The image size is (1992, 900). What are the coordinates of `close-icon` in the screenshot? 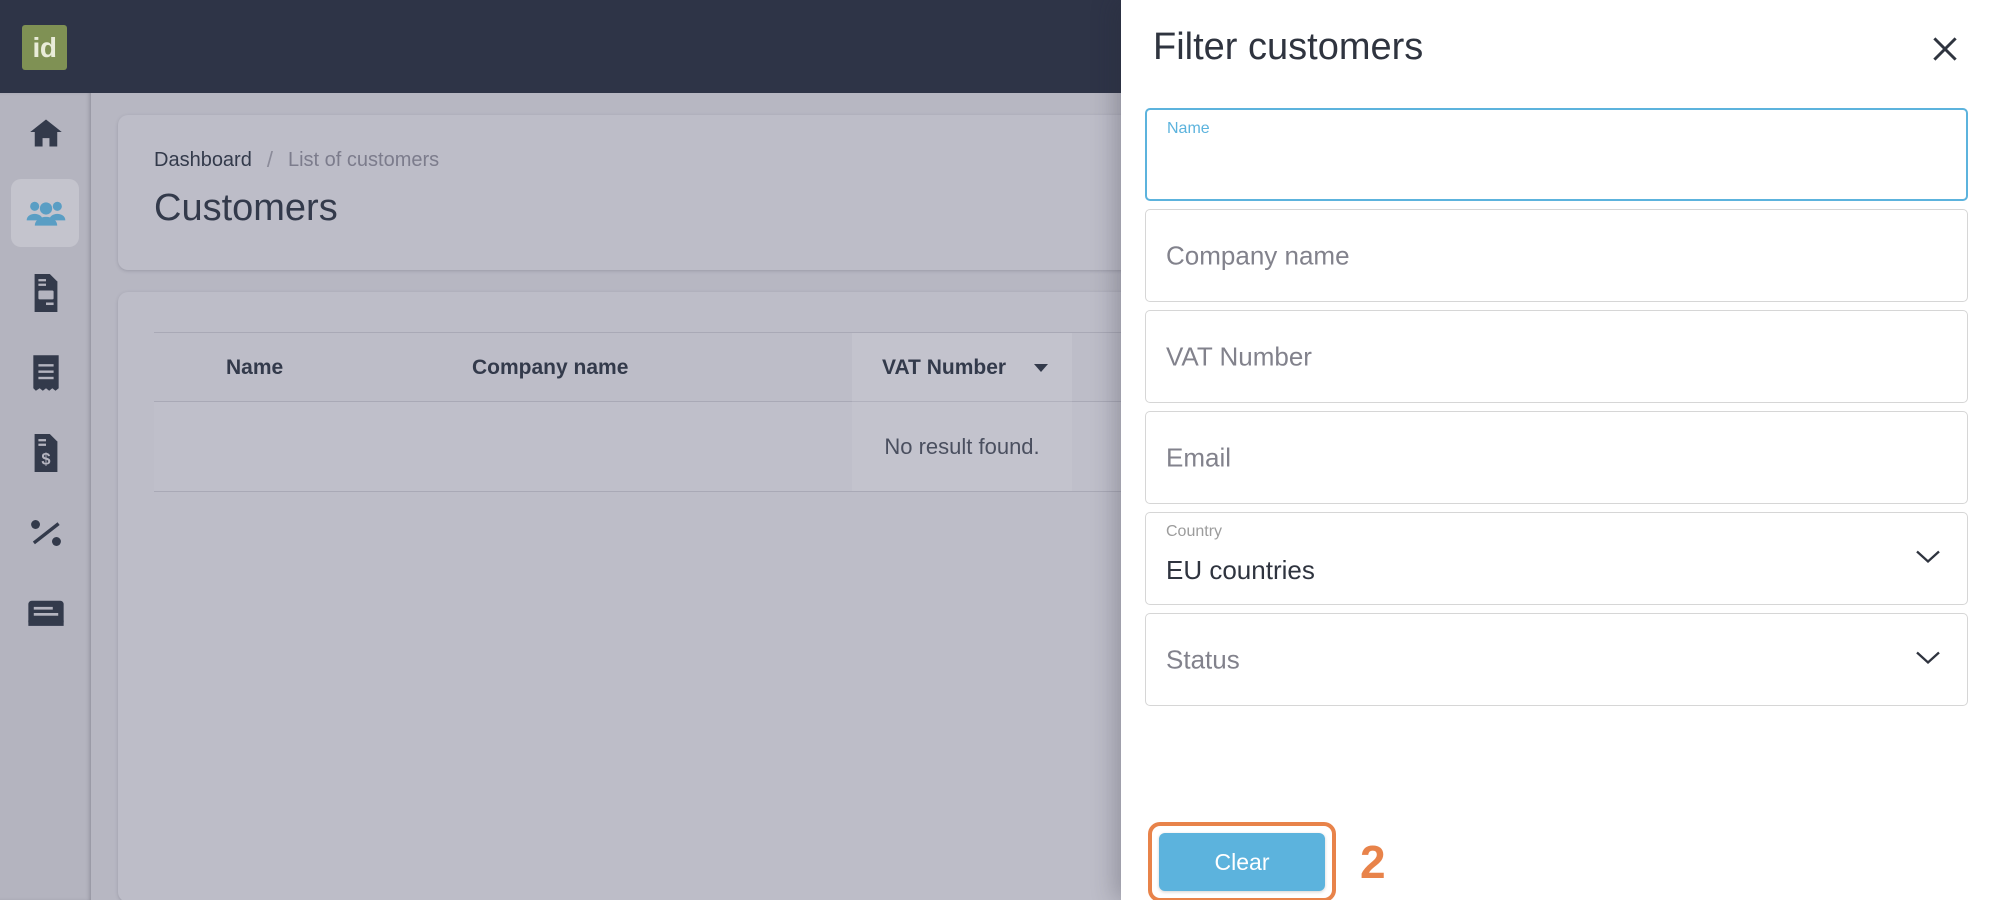 It's located at (1945, 49).